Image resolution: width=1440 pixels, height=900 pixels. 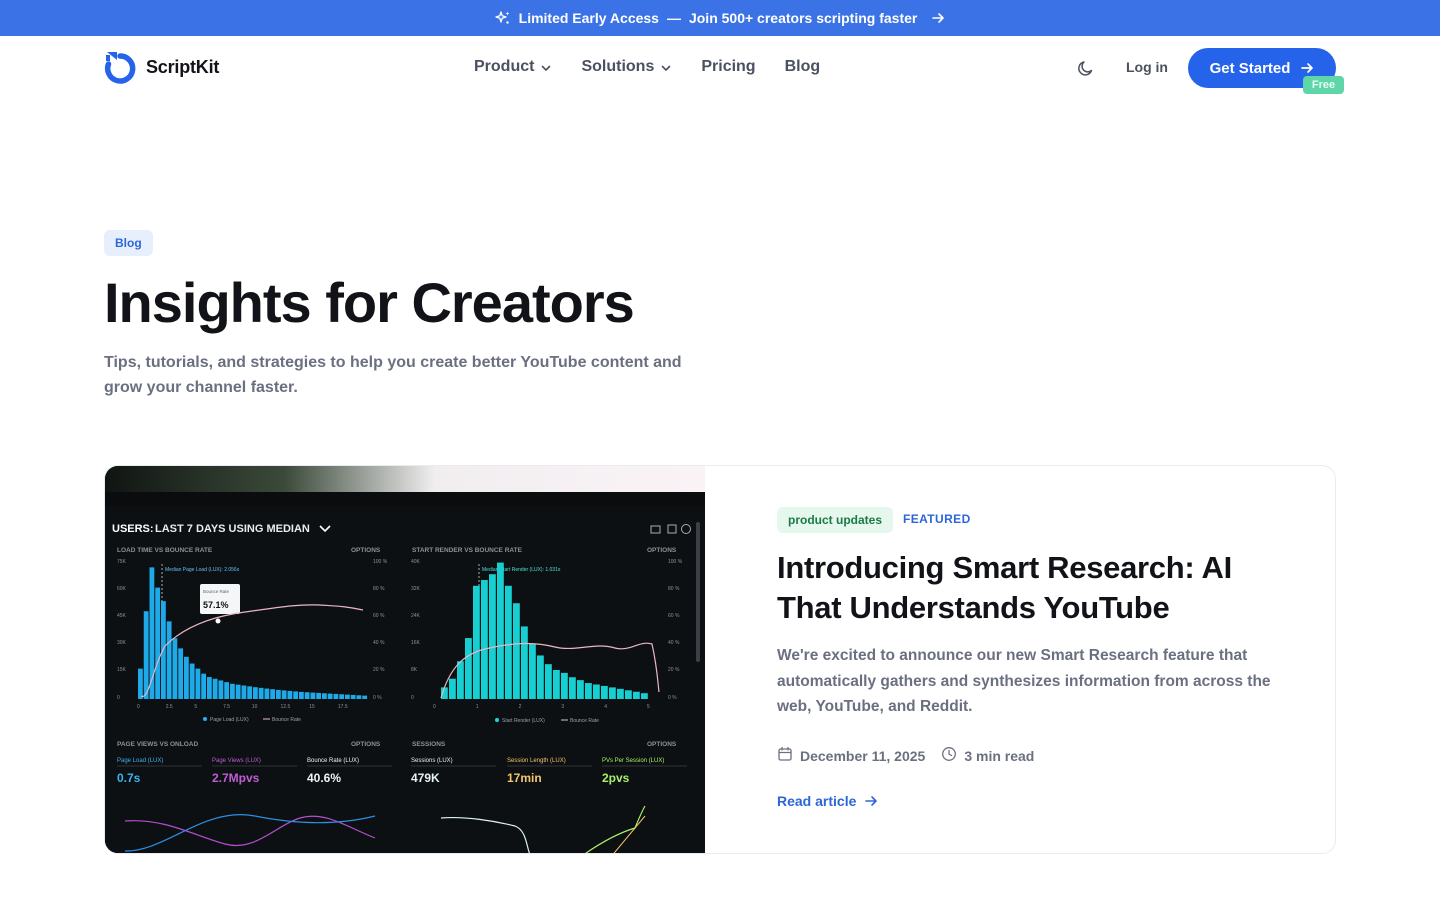 What do you see at coordinates (122, 670) in the screenshot?
I see `dash-y-tick: 15K` at bounding box center [122, 670].